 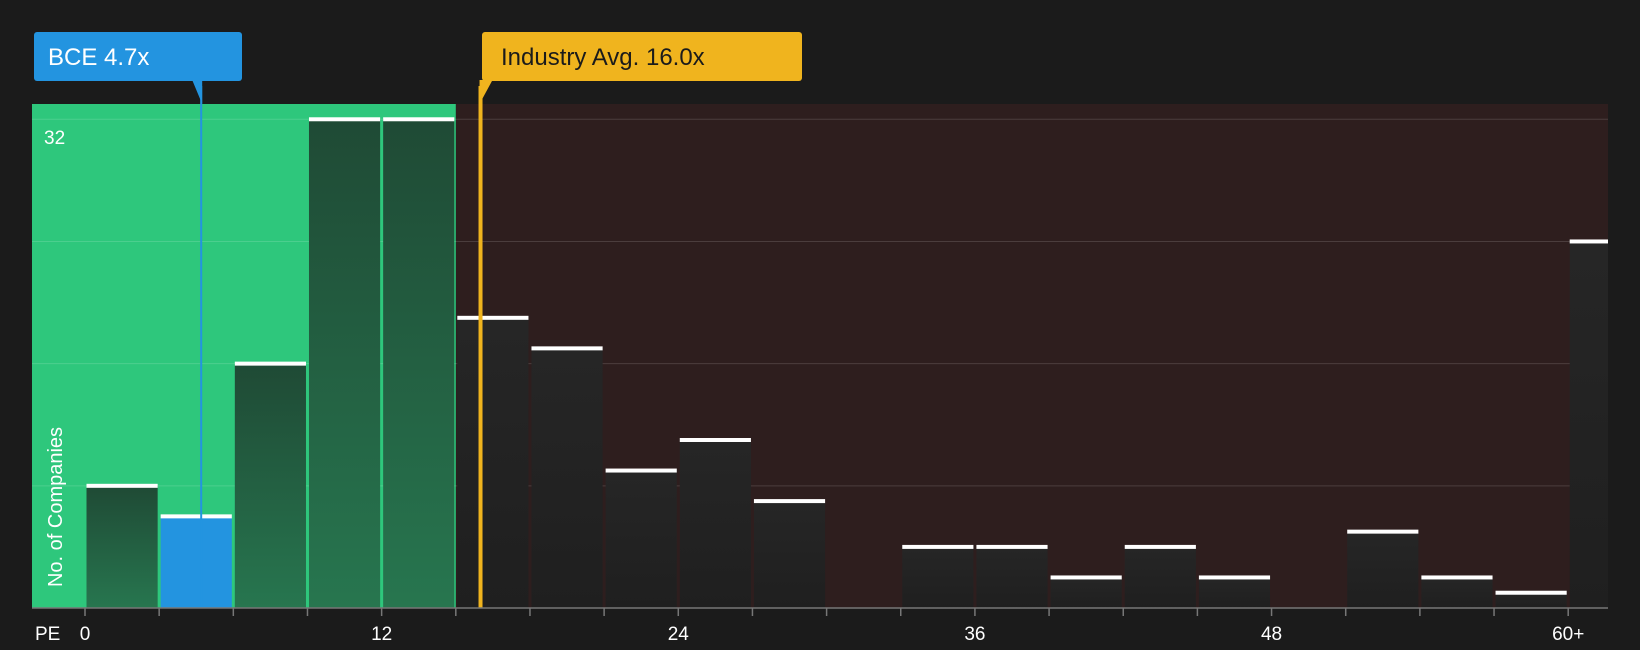 What do you see at coordinates (85, 634) in the screenshot?
I see `x-tick-label: 0` at bounding box center [85, 634].